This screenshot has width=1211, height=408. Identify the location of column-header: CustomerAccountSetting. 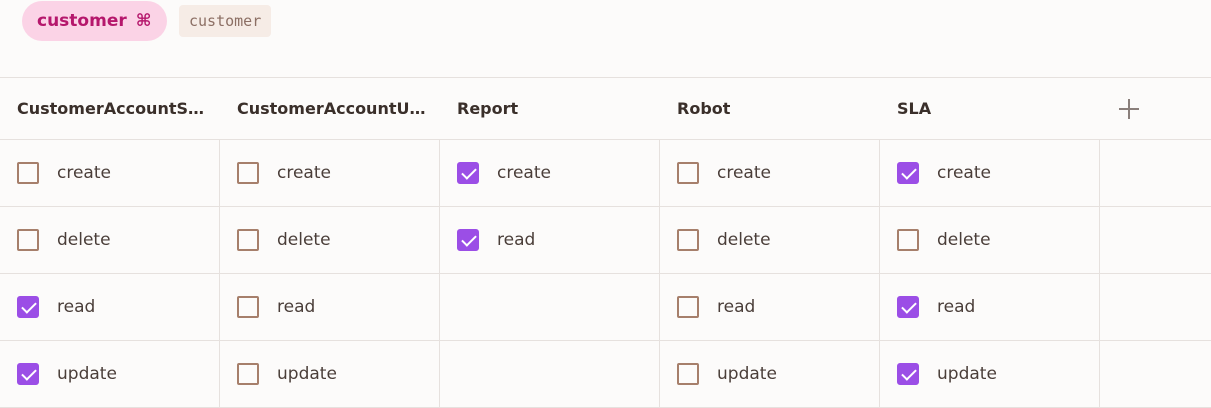
(110, 108).